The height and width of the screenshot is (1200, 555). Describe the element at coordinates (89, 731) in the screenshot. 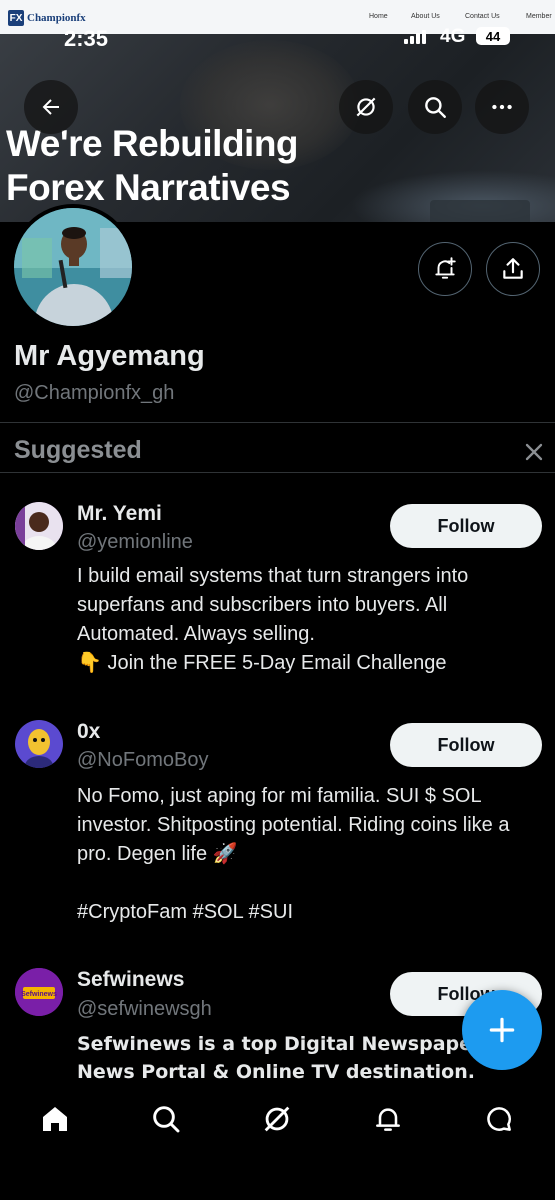

I see `account-name: 0x` at that location.